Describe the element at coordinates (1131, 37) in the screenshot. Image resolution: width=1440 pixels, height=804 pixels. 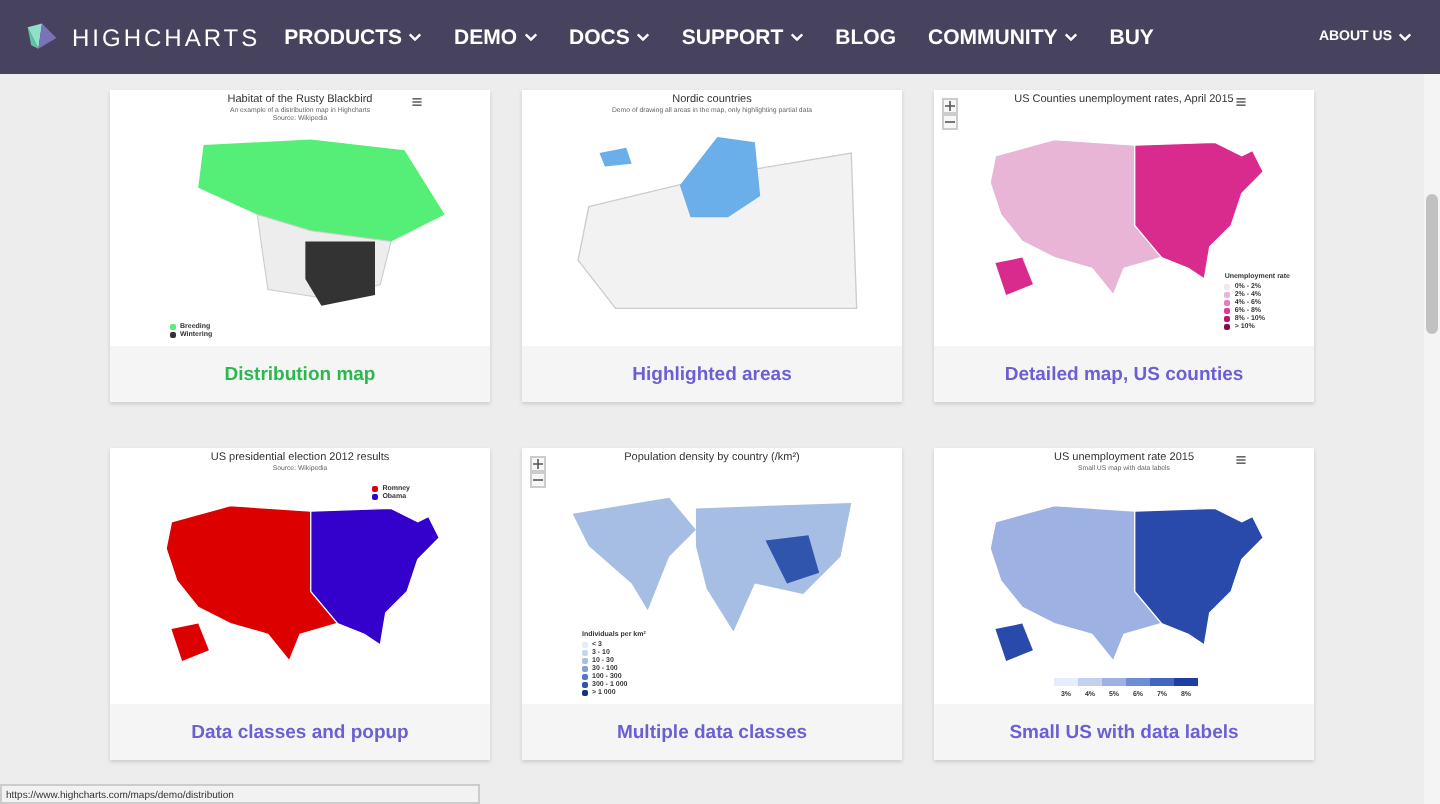
I see `nav-menu-item: BUY` at that location.